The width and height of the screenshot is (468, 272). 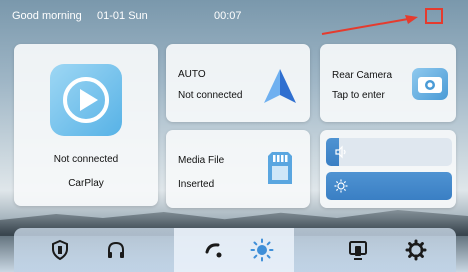 I want to click on carplay-icon, so click(x=86, y=100).